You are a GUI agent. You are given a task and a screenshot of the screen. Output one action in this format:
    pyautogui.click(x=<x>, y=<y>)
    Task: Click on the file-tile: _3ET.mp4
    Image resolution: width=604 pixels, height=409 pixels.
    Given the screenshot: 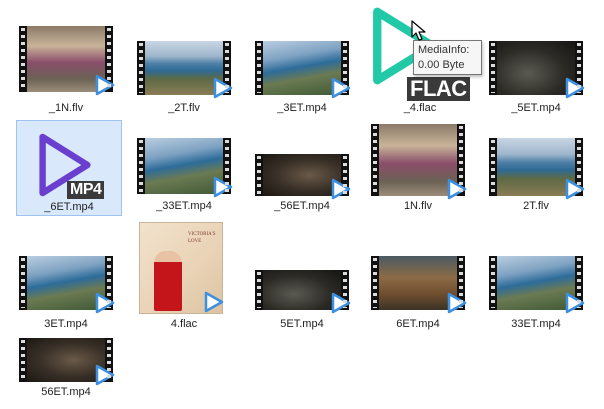 What is the action you would take?
    pyautogui.click(x=302, y=72)
    